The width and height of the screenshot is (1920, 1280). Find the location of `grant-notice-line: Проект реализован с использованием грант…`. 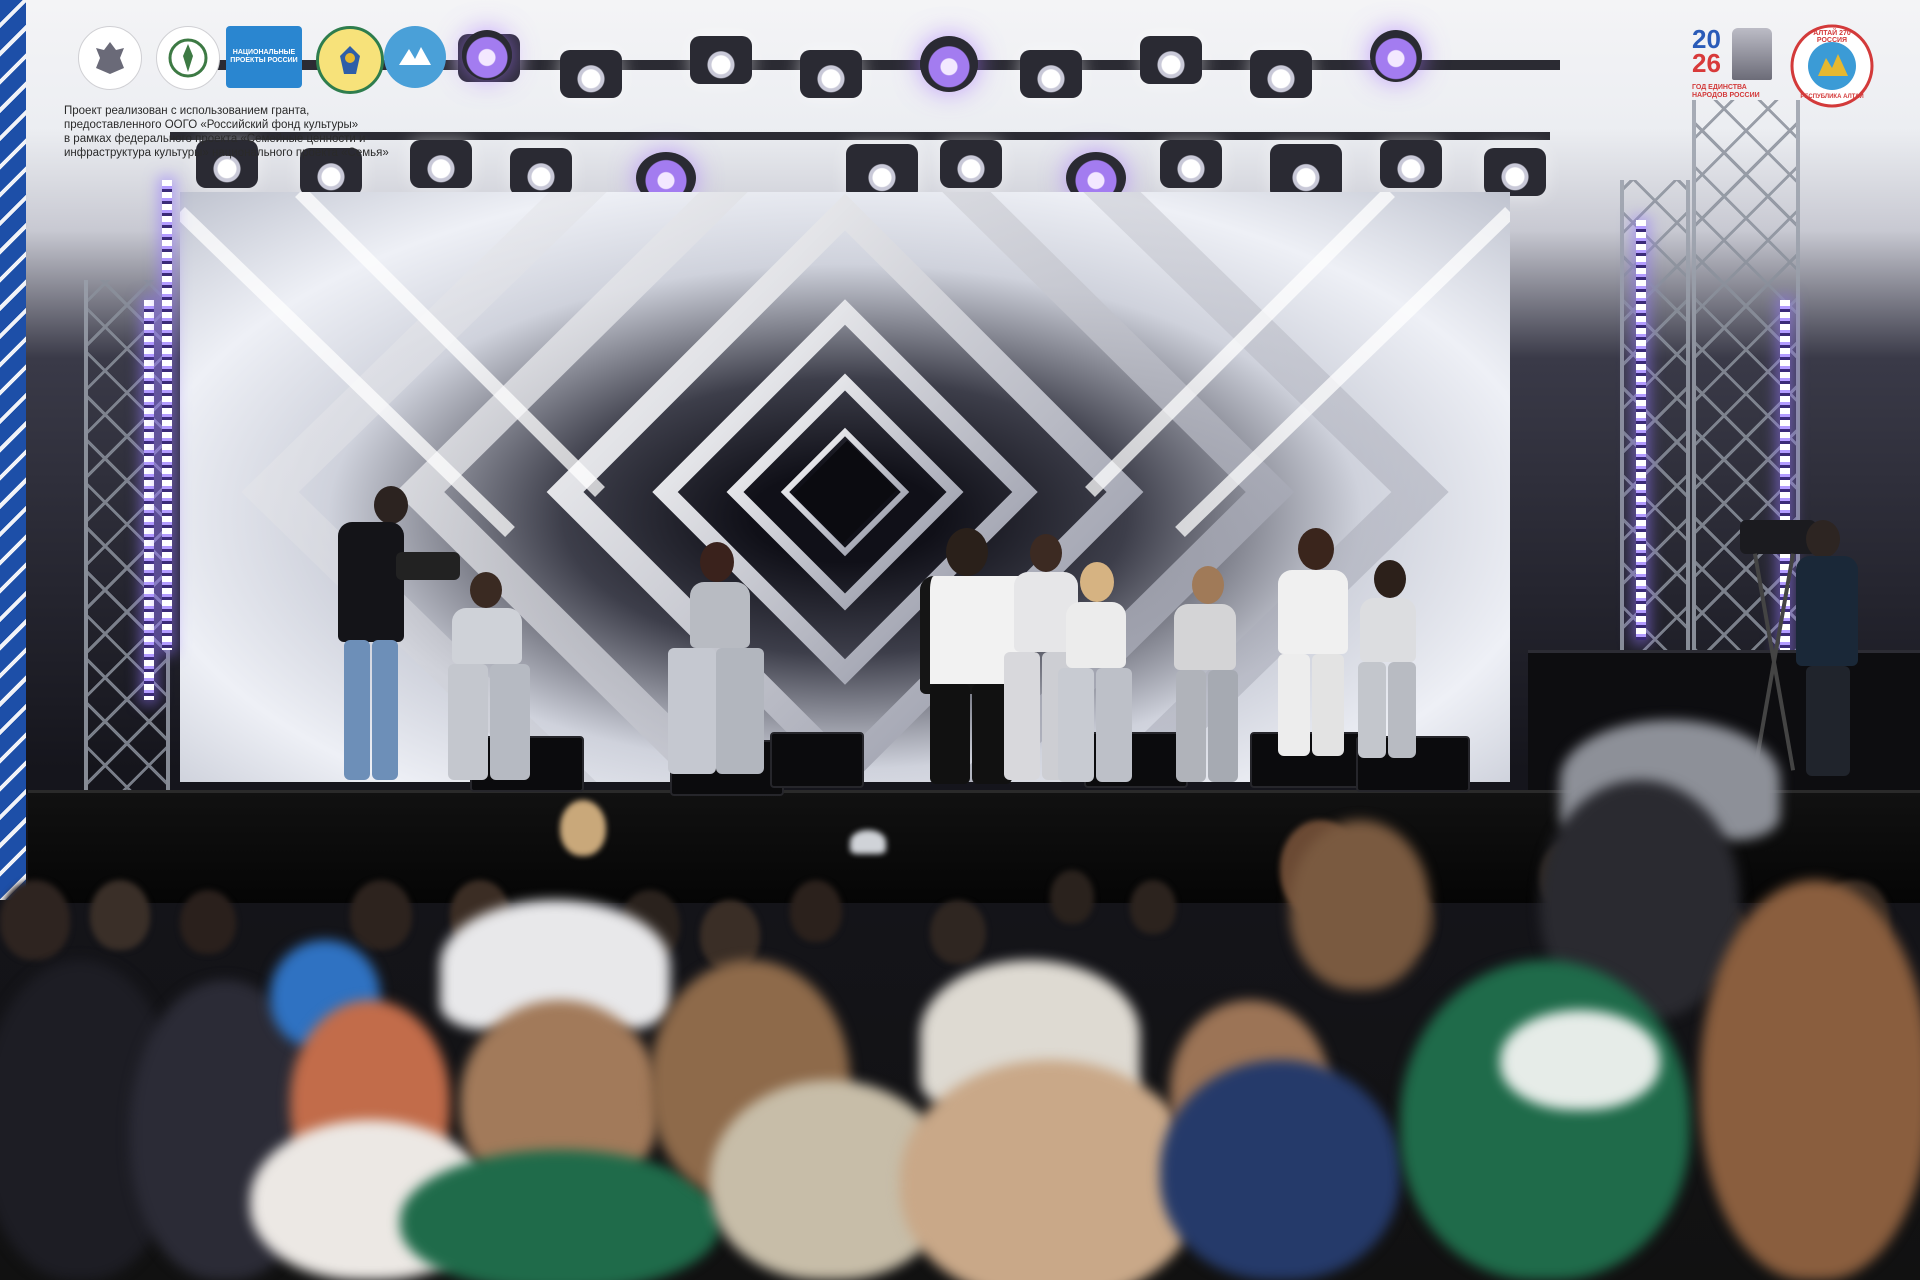

grant-notice-line: Проект реализован с использованием грант… is located at coordinates (187, 111).